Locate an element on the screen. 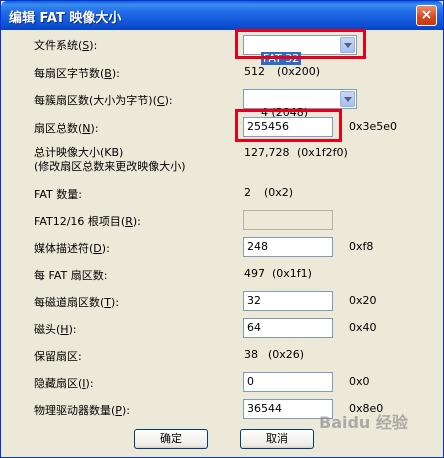 This screenshot has height=458, width=444. bytes-per-sector-hex: (0x200) is located at coordinates (299, 71).